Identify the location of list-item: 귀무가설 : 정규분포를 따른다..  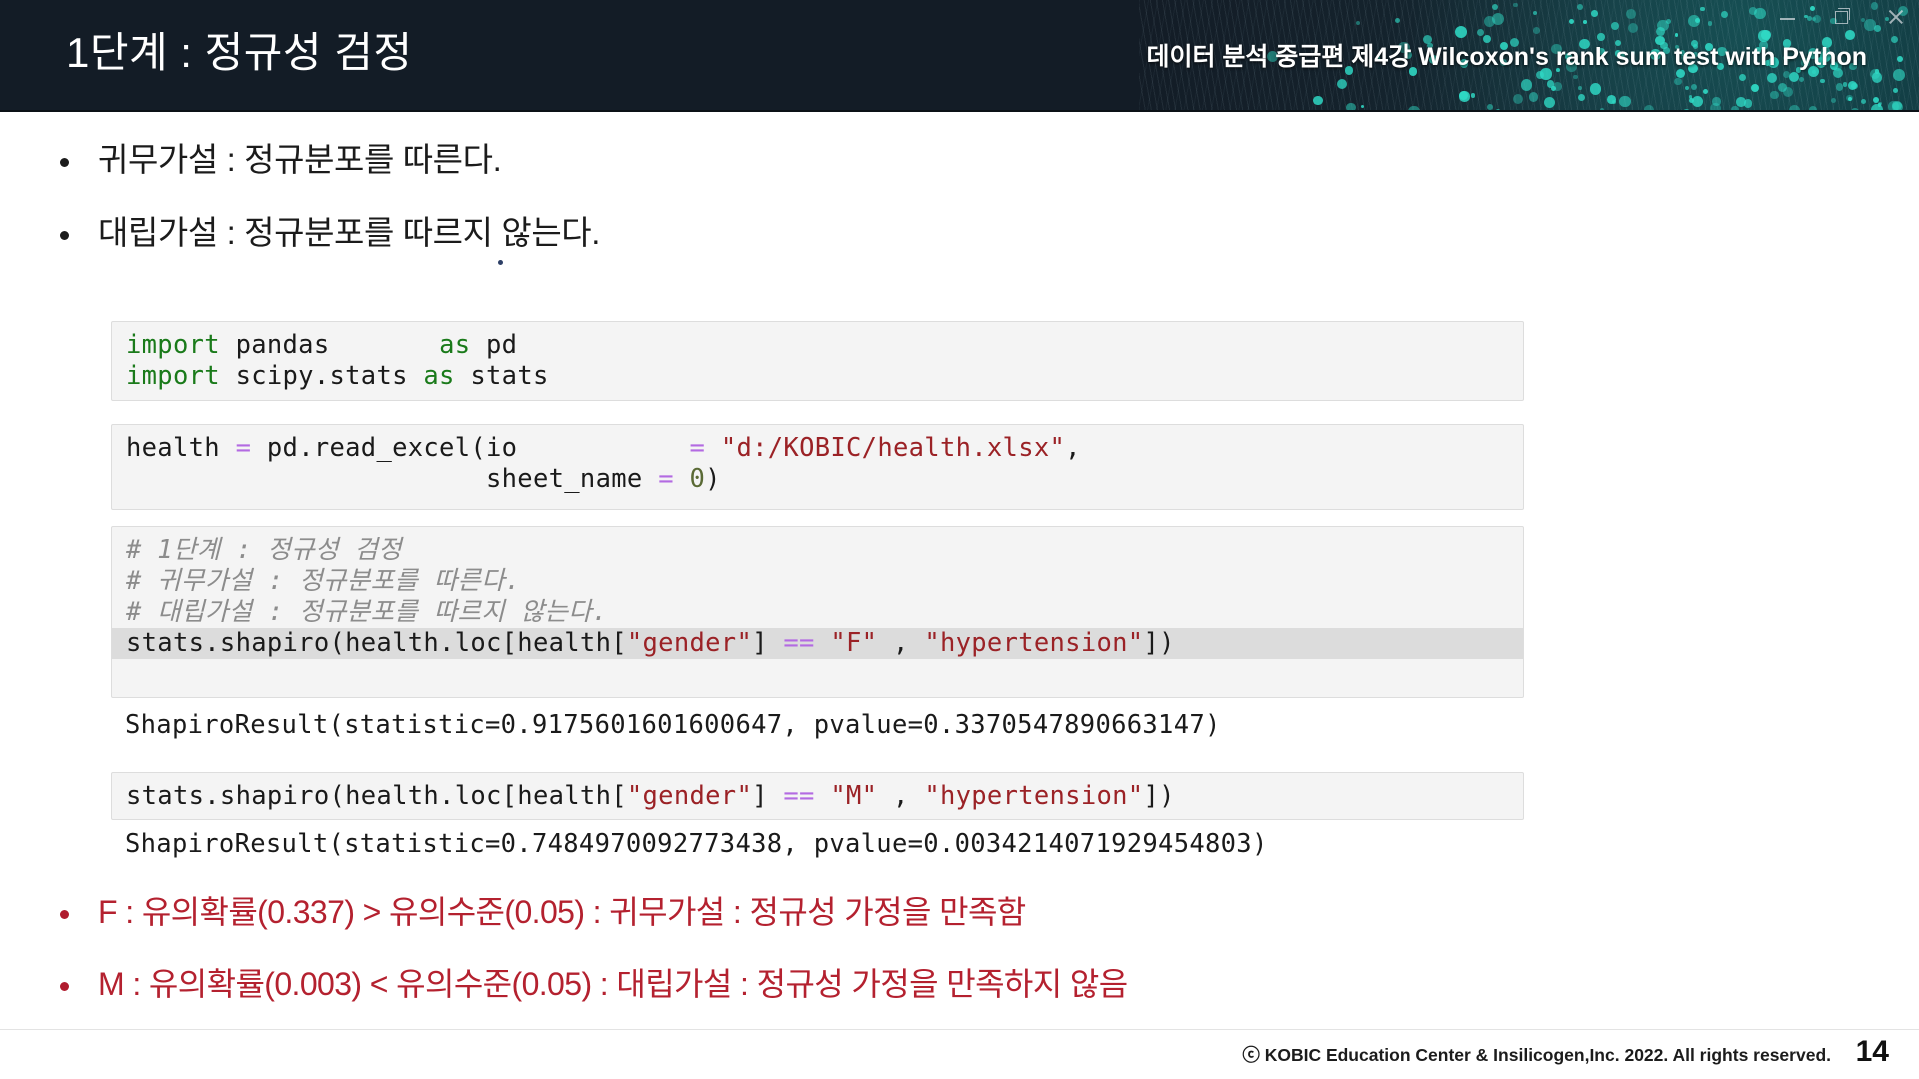
(281, 160).